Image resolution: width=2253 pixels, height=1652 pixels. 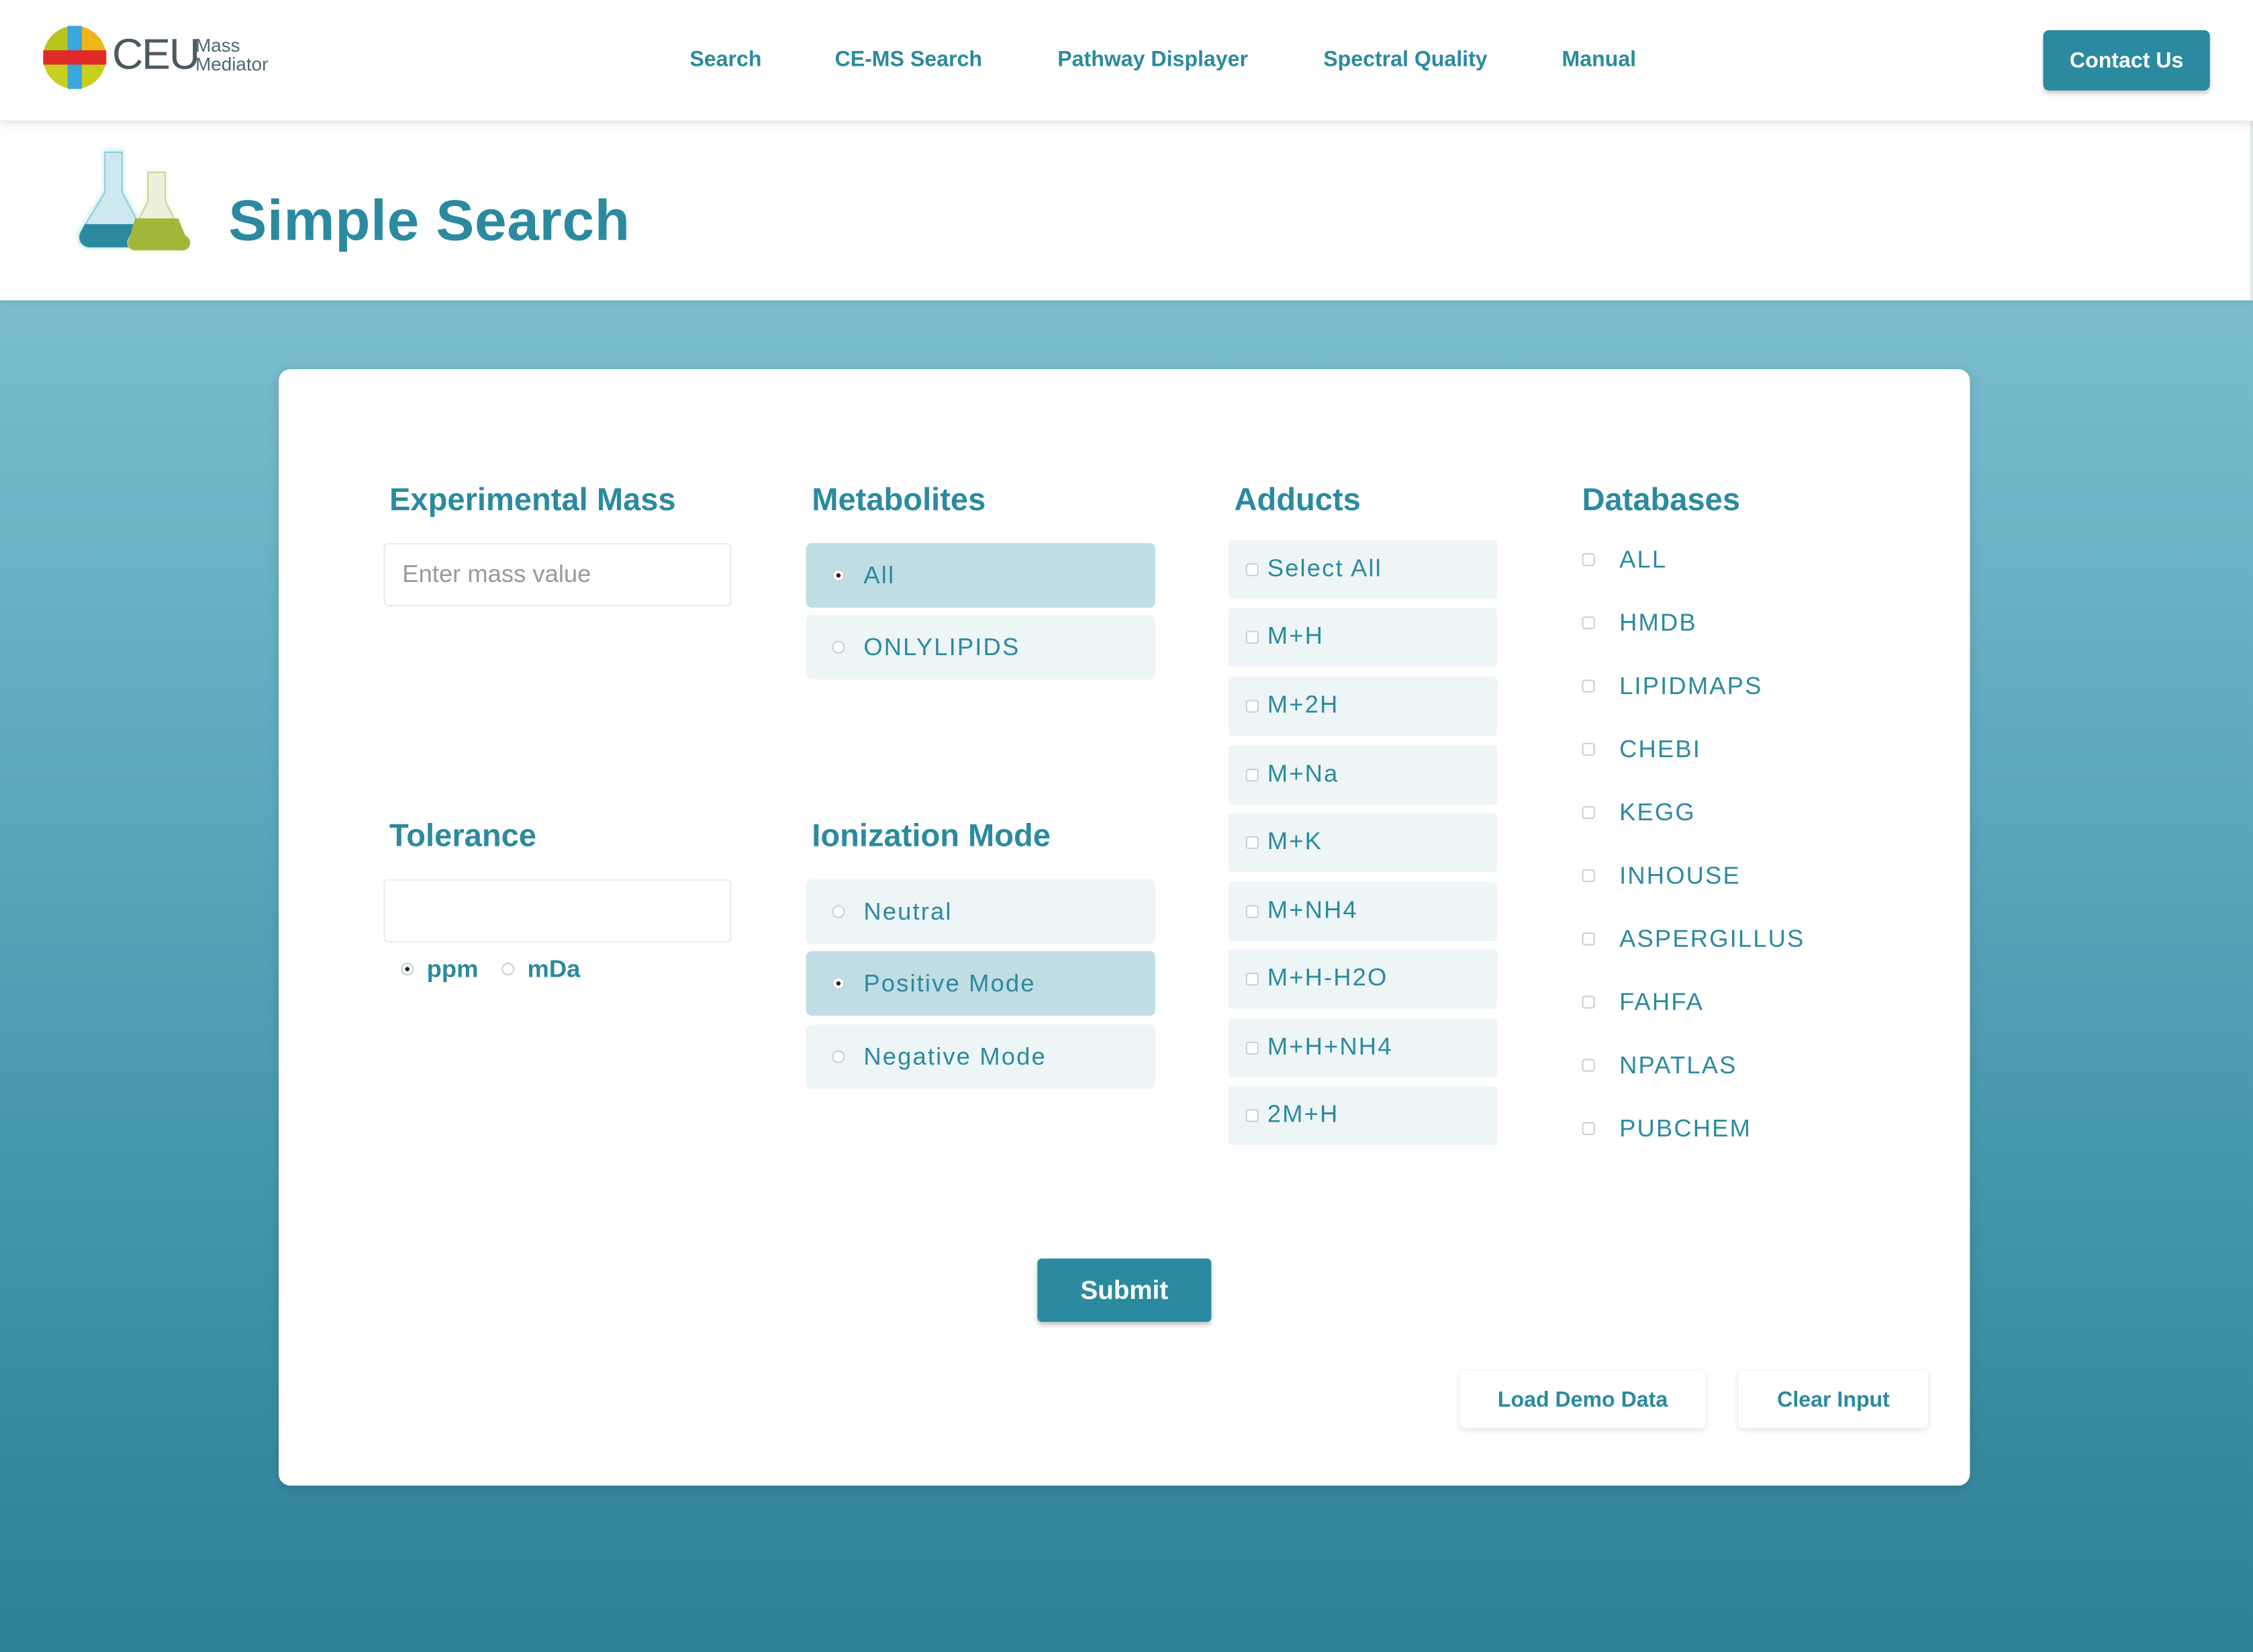 What do you see at coordinates (1680, 876) in the screenshot?
I see `database-label: INHOUSE` at bounding box center [1680, 876].